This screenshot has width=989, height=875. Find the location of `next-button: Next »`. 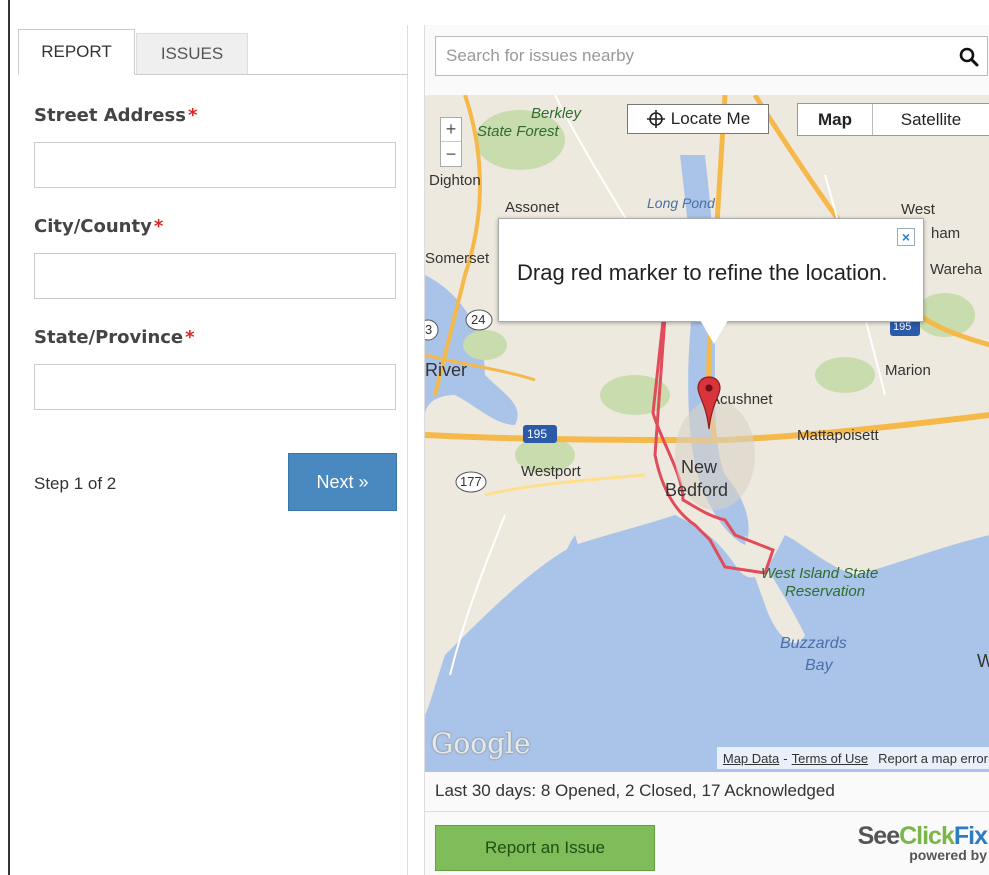

next-button: Next » is located at coordinates (342, 482).